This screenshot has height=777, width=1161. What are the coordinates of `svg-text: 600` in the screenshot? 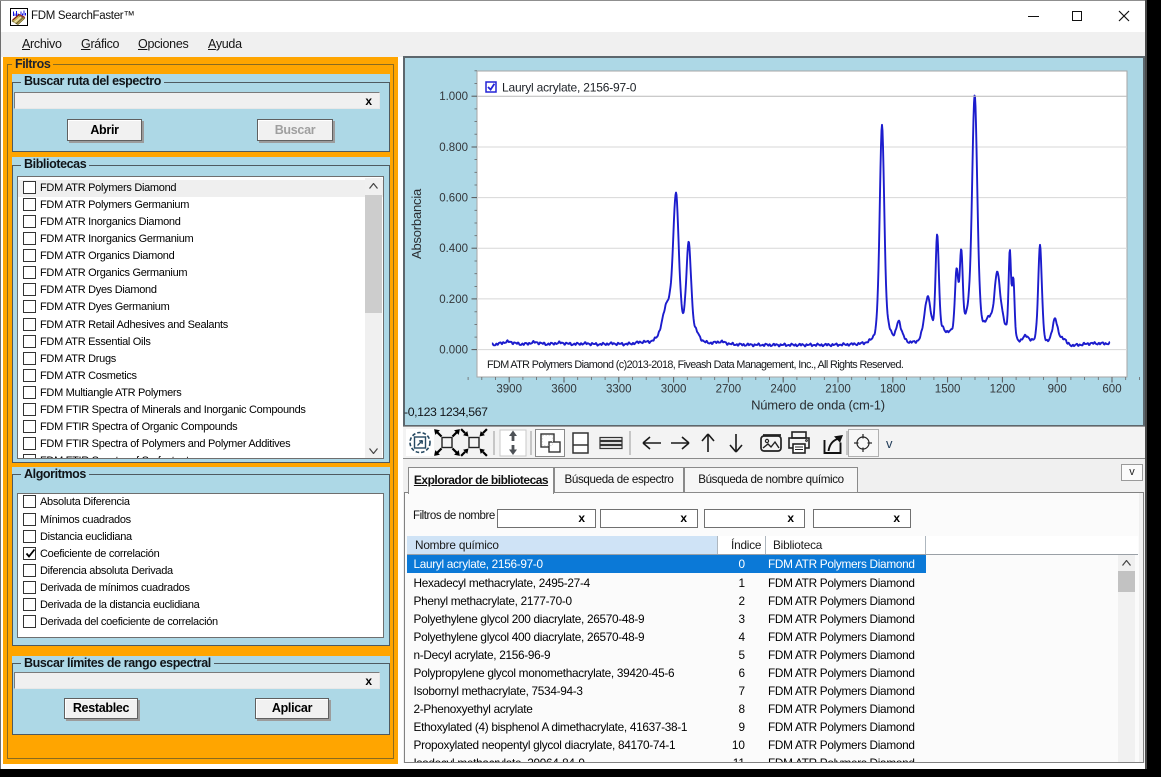 It's located at (1111, 390).